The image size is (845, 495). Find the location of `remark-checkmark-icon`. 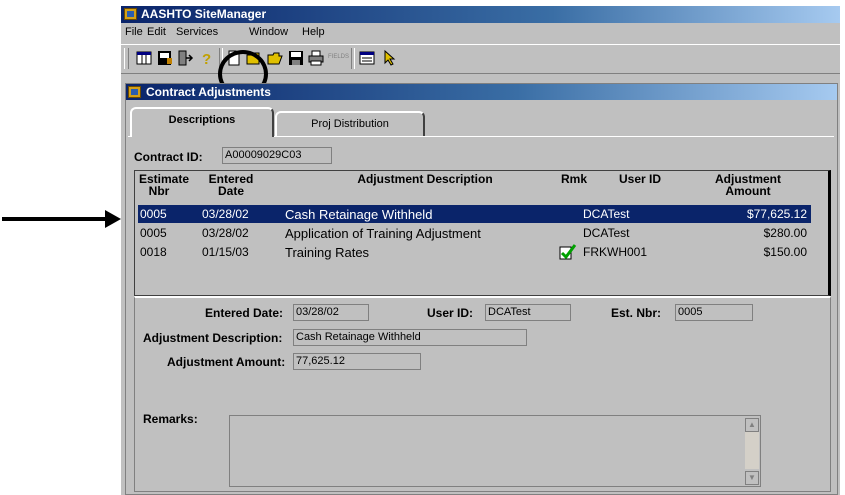

remark-checkmark-icon is located at coordinates (568, 252).